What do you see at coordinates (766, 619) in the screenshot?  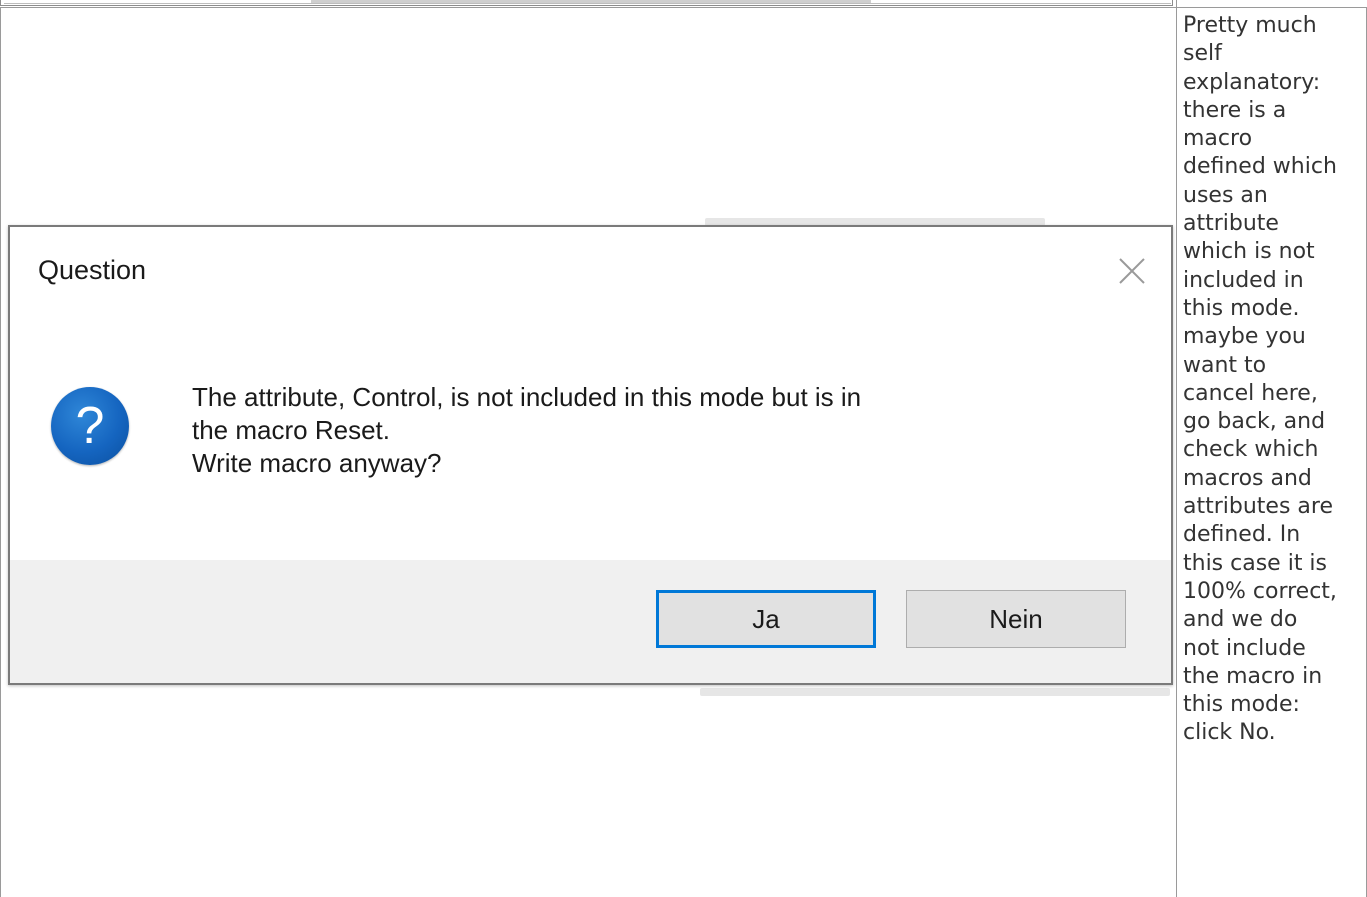 I see `yes-button: Ja` at bounding box center [766, 619].